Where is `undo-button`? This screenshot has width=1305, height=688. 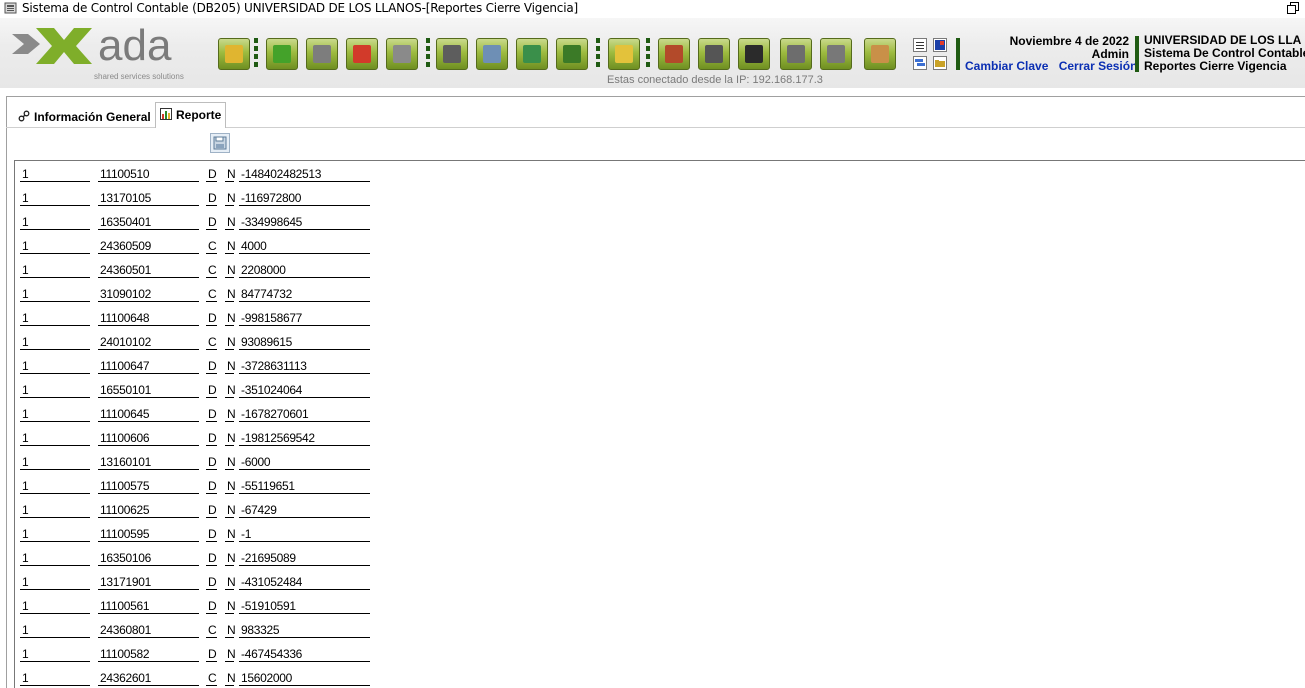 undo-button is located at coordinates (402, 54).